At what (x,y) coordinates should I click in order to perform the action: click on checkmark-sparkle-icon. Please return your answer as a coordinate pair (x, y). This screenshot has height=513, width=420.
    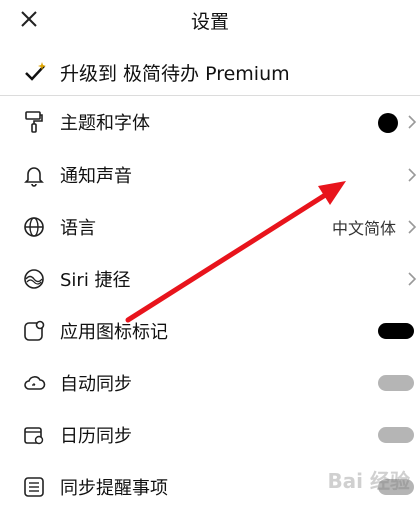
    Looking at the image, I should click on (36, 72).